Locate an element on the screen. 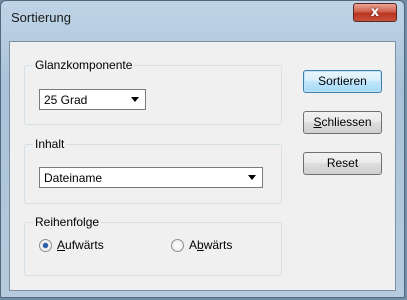 This screenshot has width=407, height=300. inhalt-group-label: Inhalt is located at coordinates (50, 144).